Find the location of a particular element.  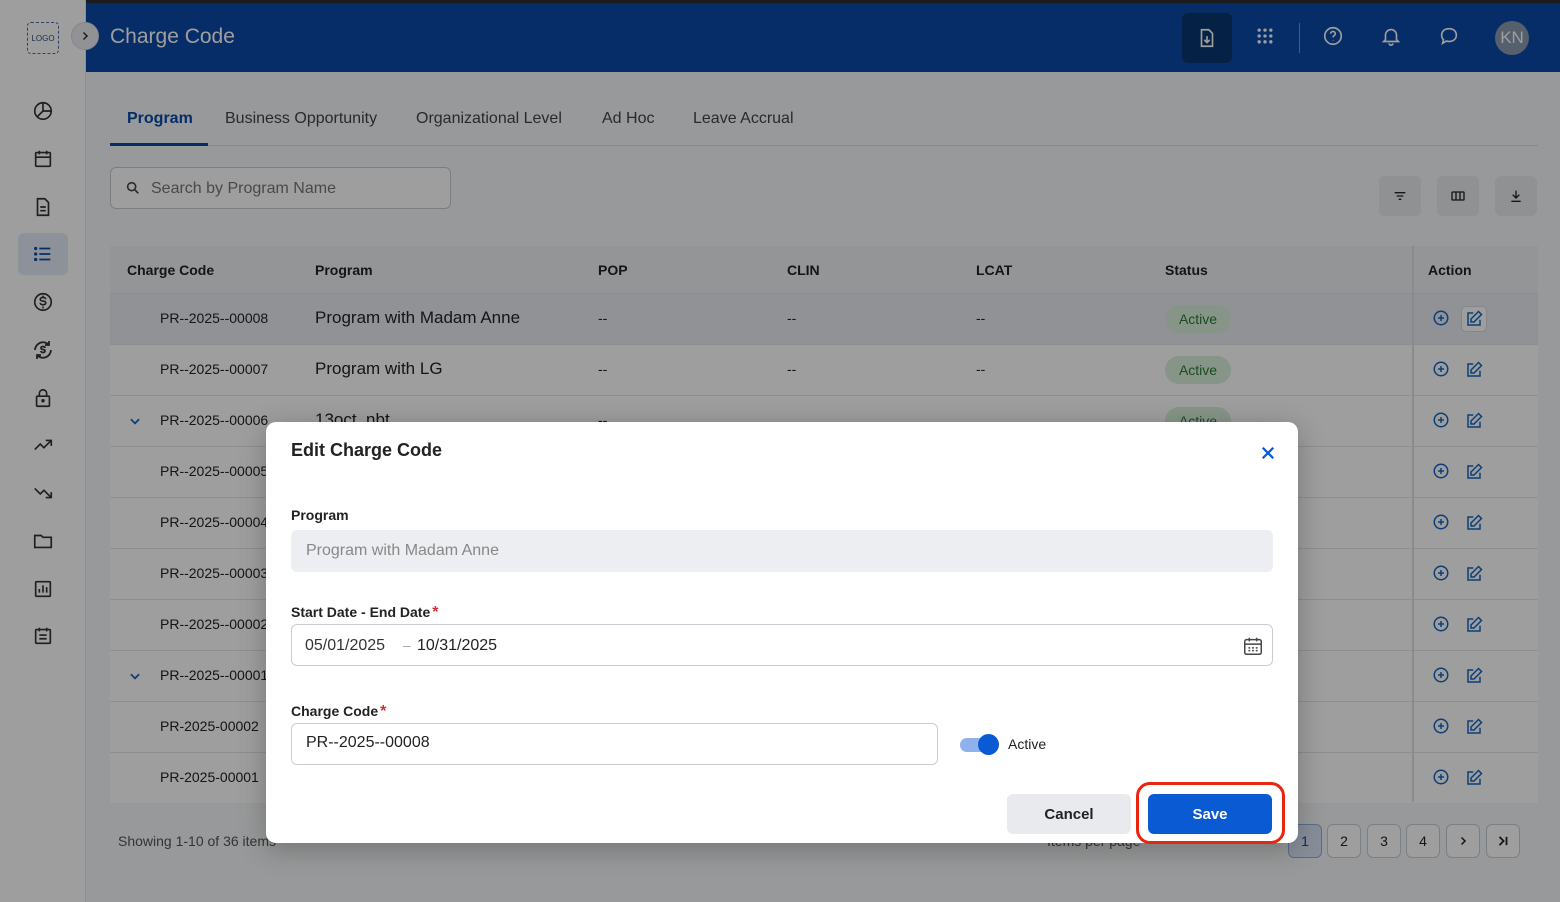

active-toggle is located at coordinates (980, 744).